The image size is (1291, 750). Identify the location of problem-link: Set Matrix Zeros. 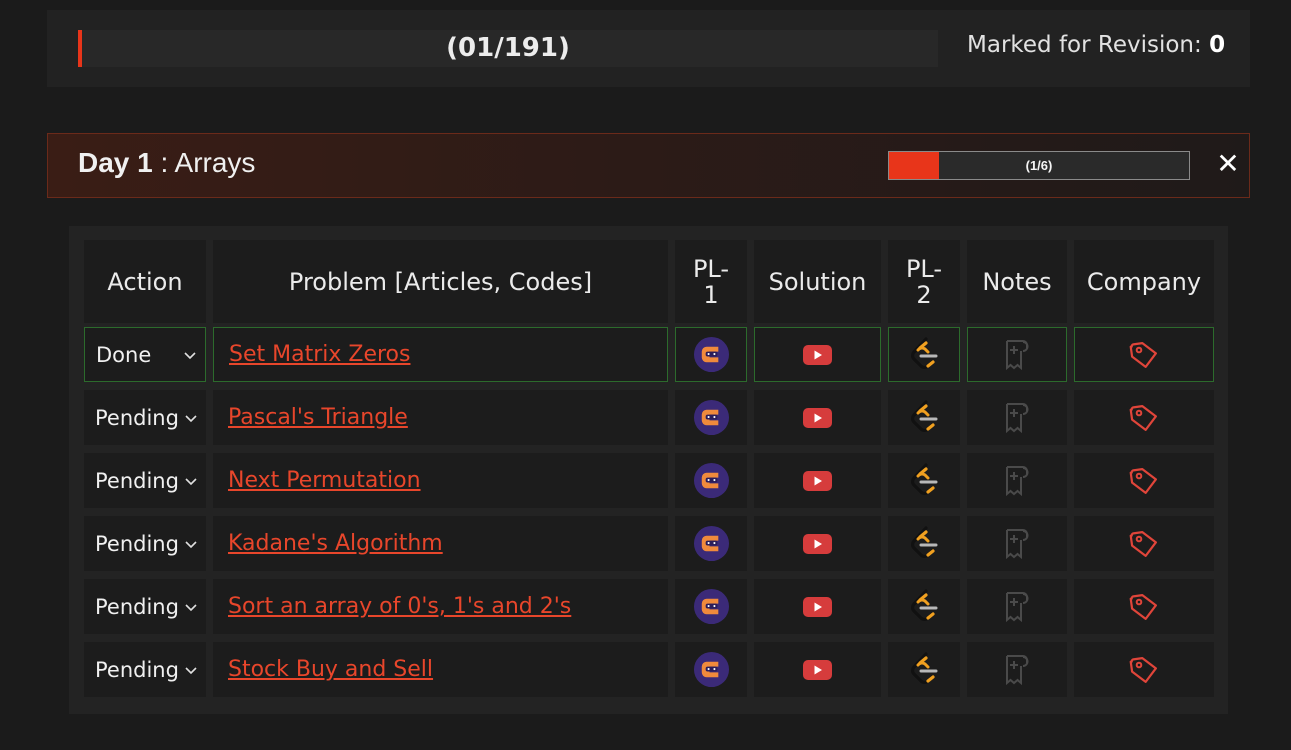
(440, 354).